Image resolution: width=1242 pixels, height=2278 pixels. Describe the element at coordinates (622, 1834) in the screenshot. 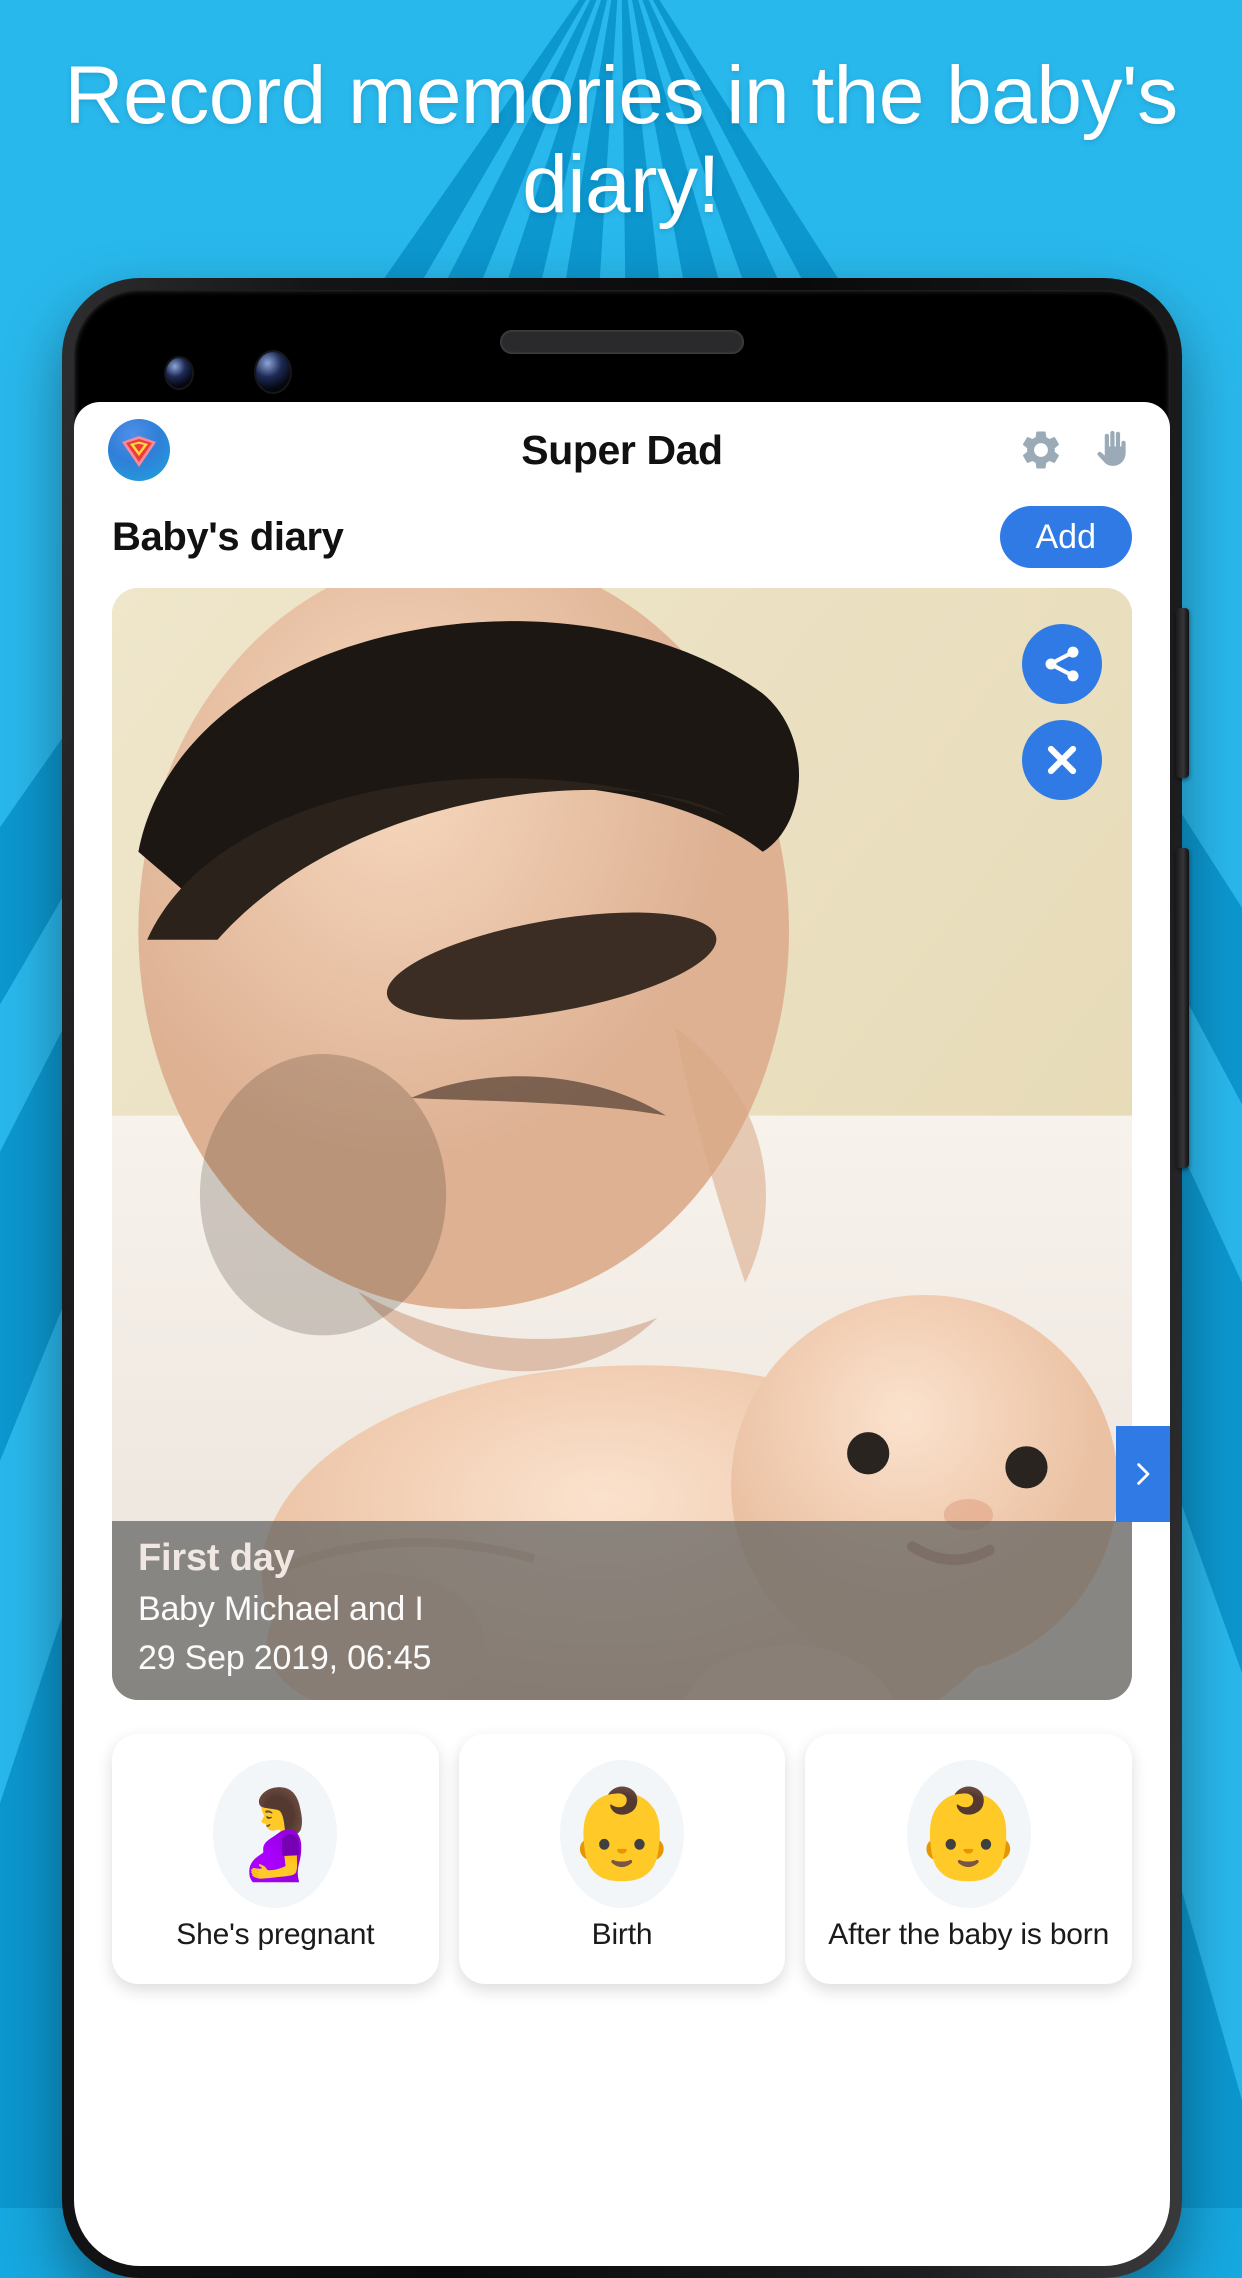

I see `swaddled-baby-icon: 👶` at that location.